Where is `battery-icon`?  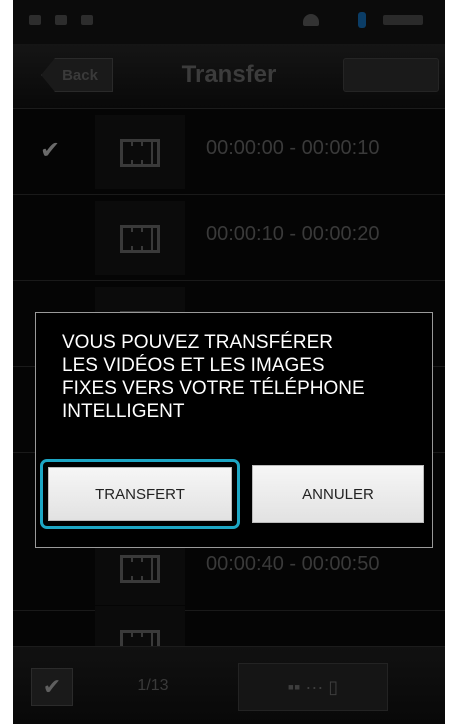
battery-icon is located at coordinates (403, 20).